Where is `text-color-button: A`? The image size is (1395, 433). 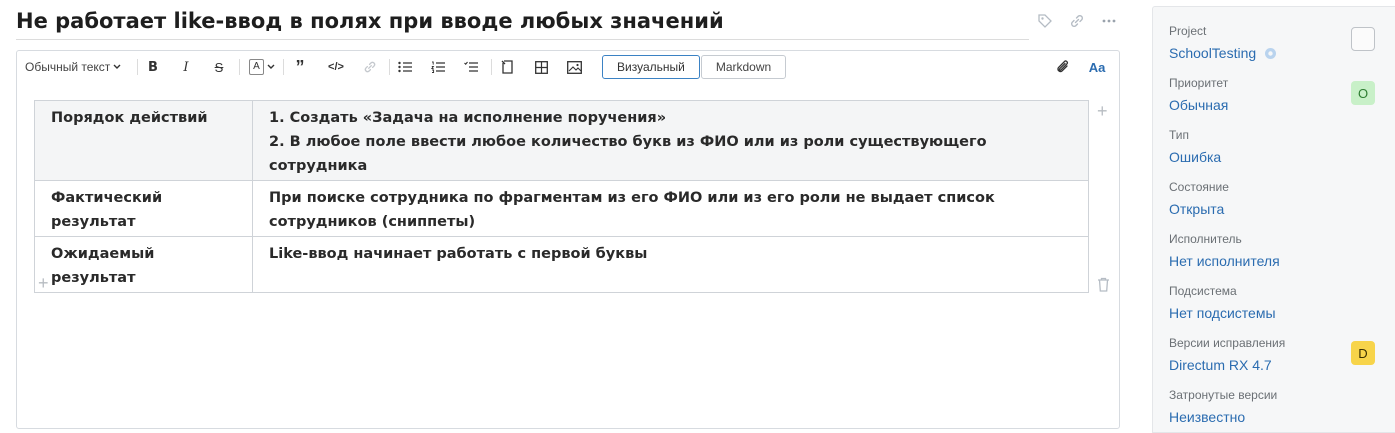
text-color-button: A is located at coordinates (262, 67).